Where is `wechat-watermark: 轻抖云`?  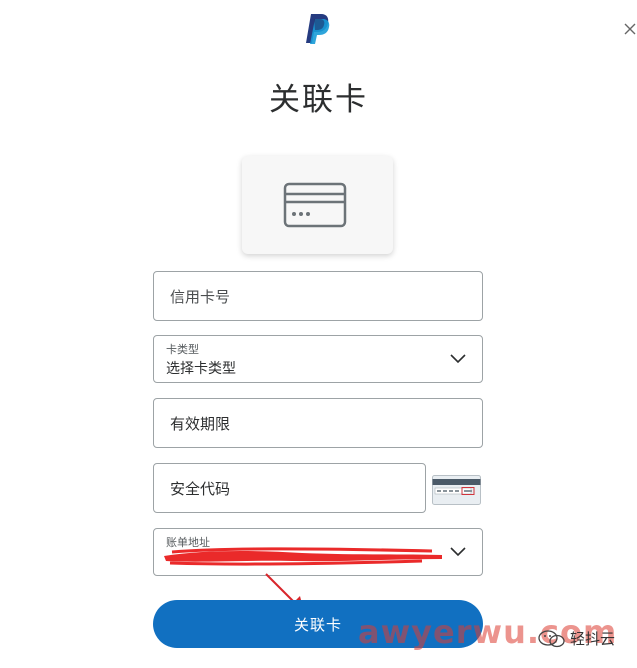 wechat-watermark: 轻抖云 is located at coordinates (576, 638).